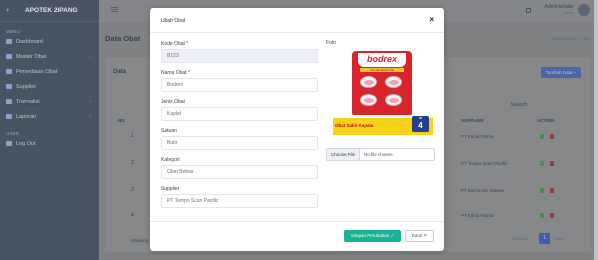 The width and height of the screenshot is (598, 260). What do you see at coordinates (9, 116) in the screenshot?
I see `report-icon` at bounding box center [9, 116].